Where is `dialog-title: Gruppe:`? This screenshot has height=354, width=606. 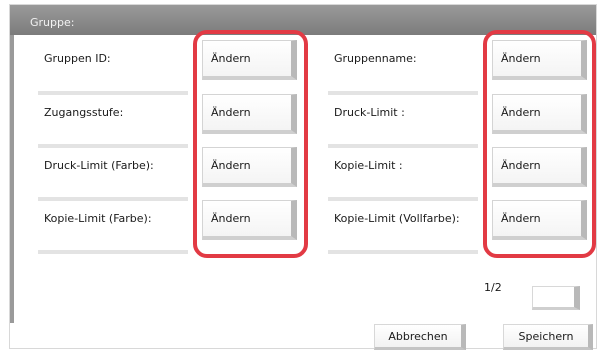 dialog-title: Gruppe: is located at coordinates (52, 22).